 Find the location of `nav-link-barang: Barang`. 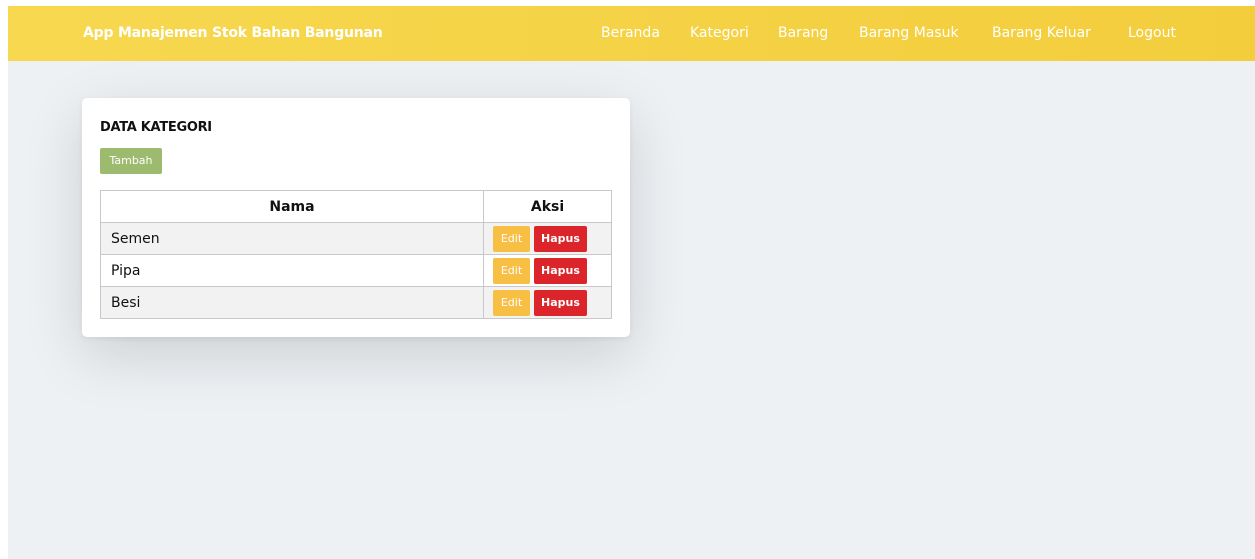

nav-link-barang: Barang is located at coordinates (803, 33).